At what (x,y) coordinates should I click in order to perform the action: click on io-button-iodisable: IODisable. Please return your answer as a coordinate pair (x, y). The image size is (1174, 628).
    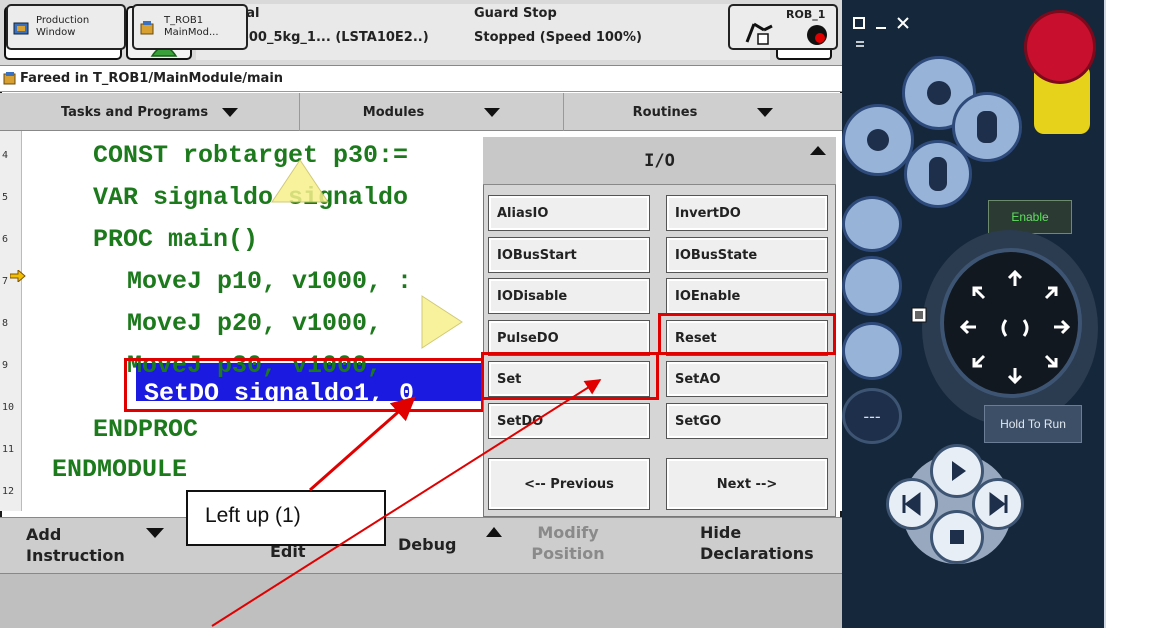
    Looking at the image, I should click on (569, 296).